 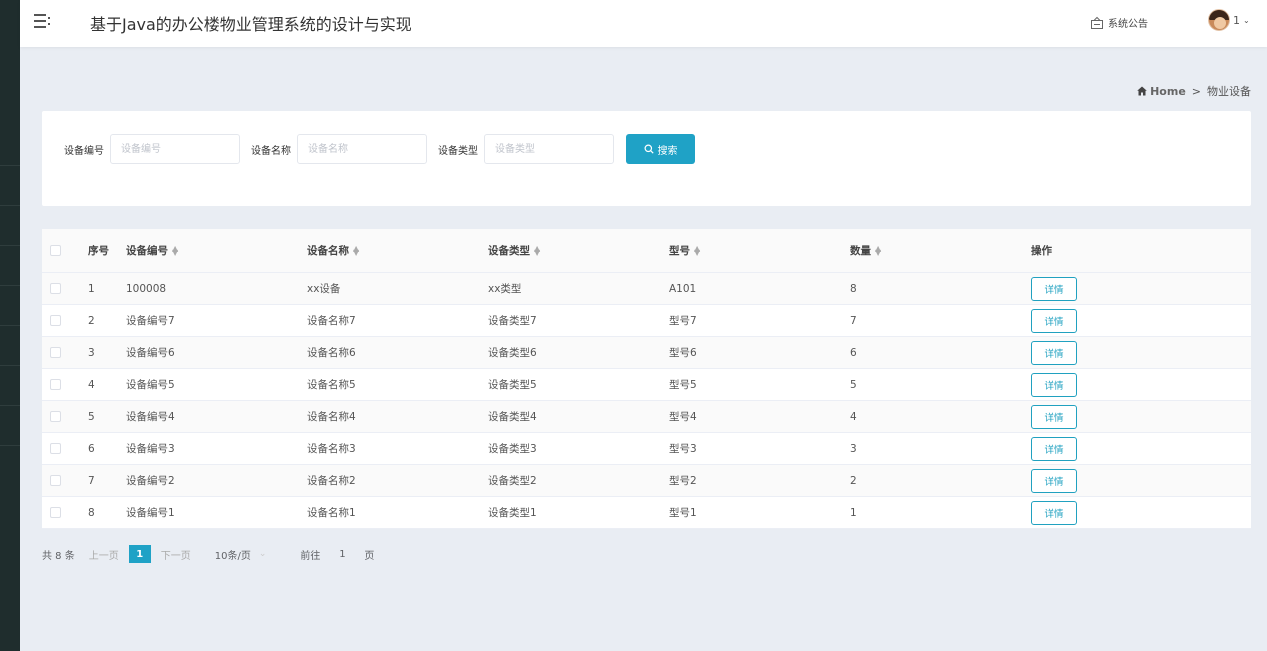 I want to click on table-row: 3 设备编号6 设备名称6 设备类型6 型号6 6 详情, so click(x=646, y=353).